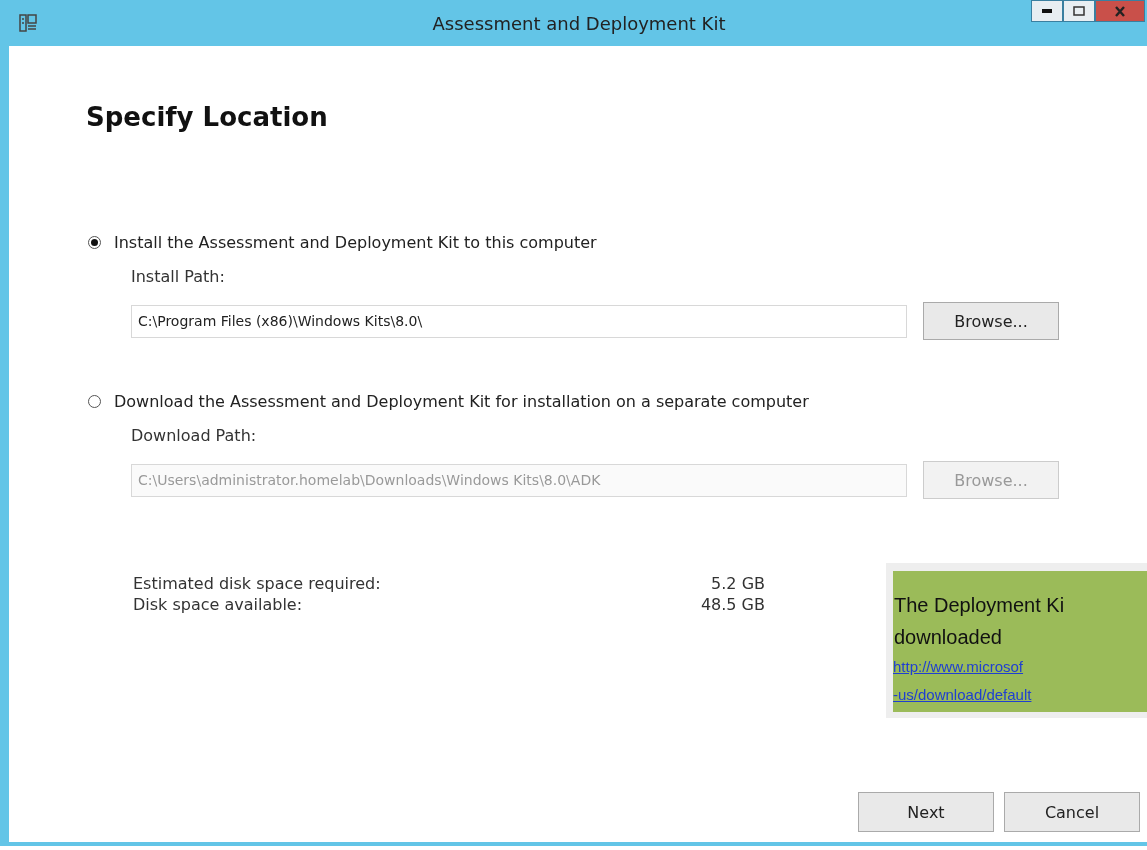 Image resolution: width=1147 pixels, height=850 pixels. I want to click on callout-text: The Deployment Ki, so click(979, 605).